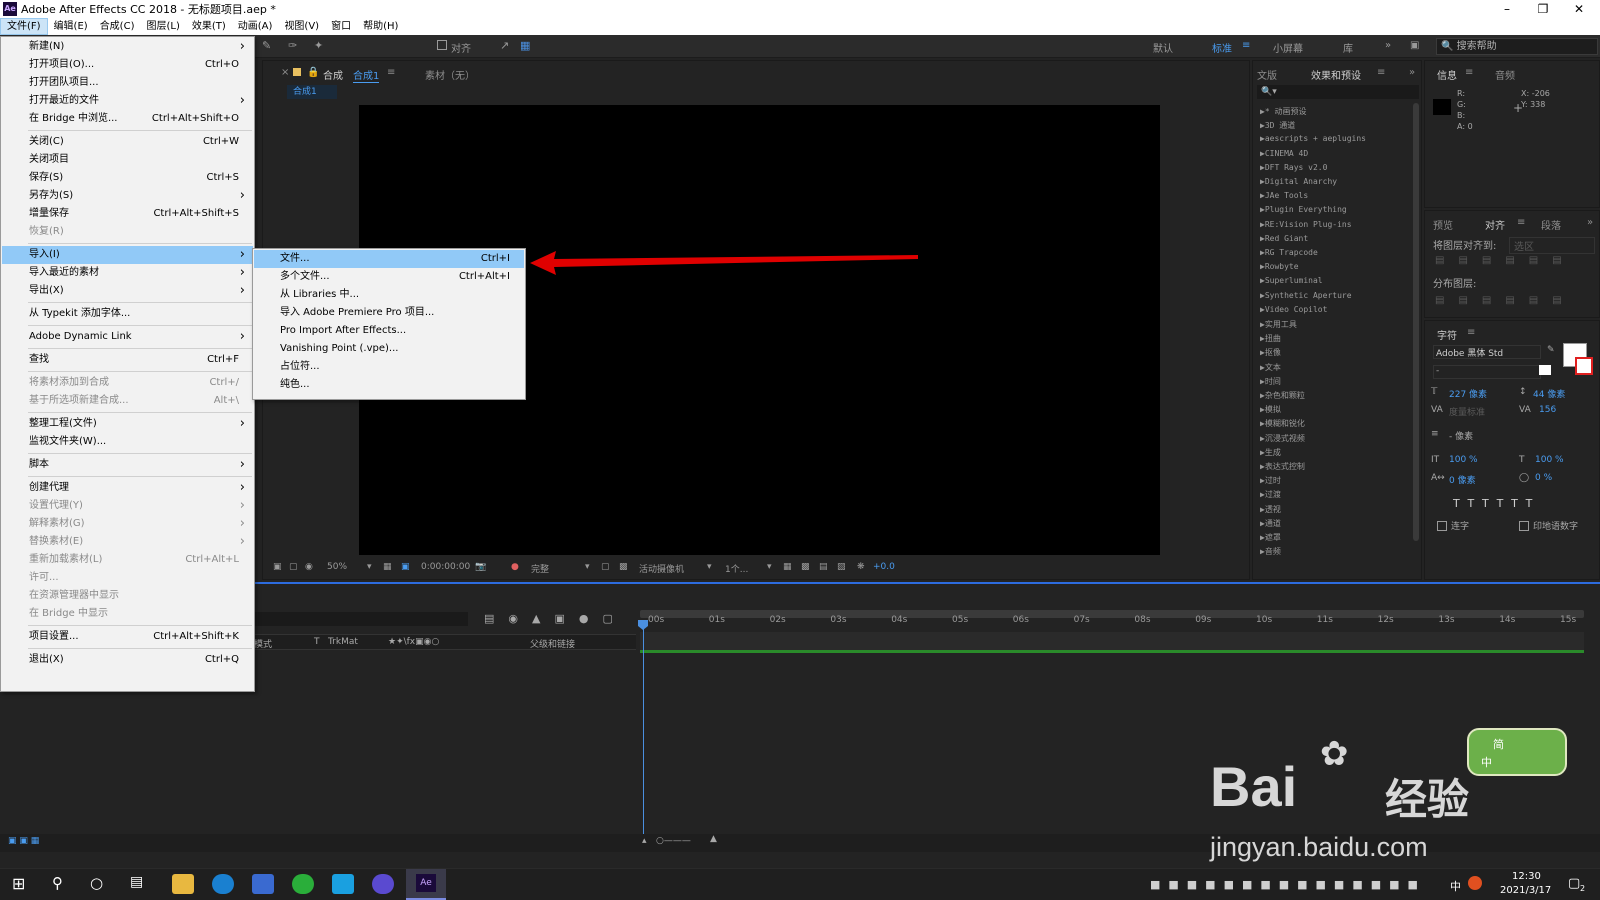 This screenshot has height=900, width=1600. Describe the element at coordinates (309, 567) in the screenshot. I see `mask-icon: ◉` at that location.